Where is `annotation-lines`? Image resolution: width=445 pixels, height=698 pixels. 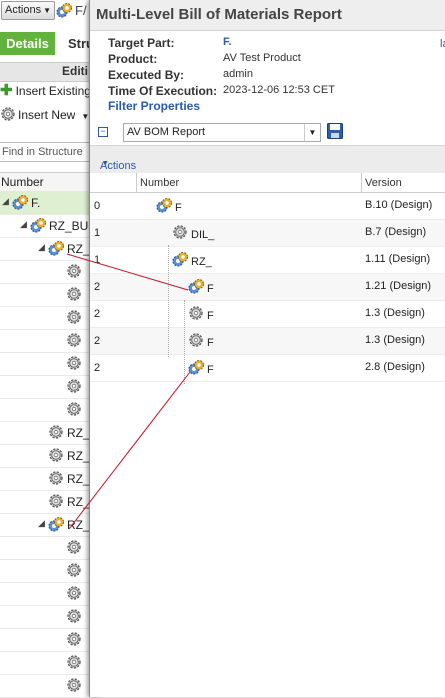
annotation-lines is located at coordinates (128, 391).